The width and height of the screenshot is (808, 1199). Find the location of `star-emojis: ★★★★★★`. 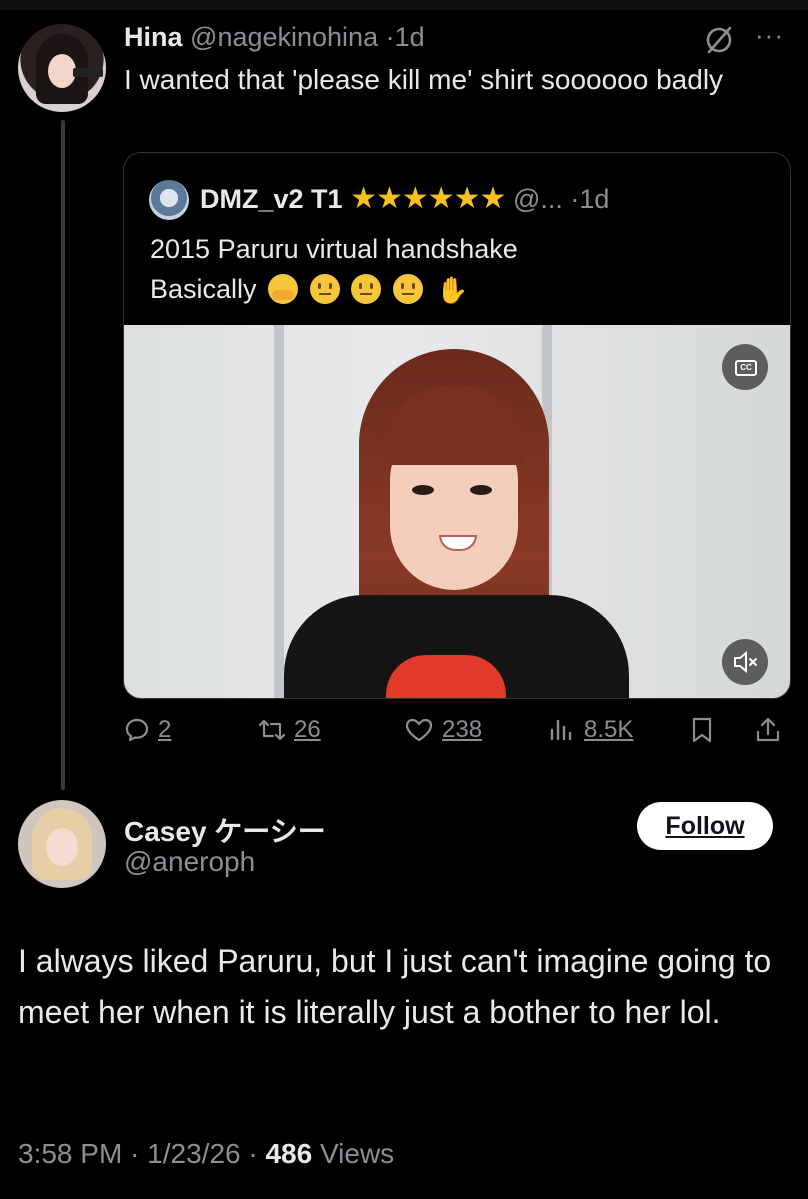

star-emojis: ★★★★★★ is located at coordinates (428, 198).